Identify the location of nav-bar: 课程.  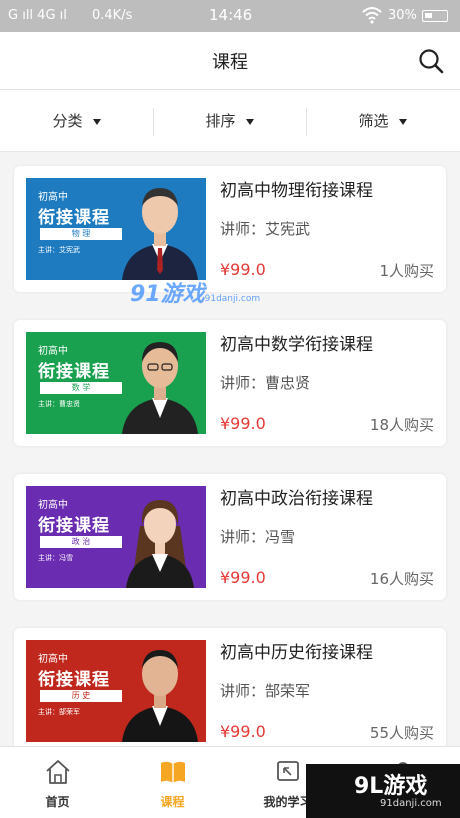
(230, 61).